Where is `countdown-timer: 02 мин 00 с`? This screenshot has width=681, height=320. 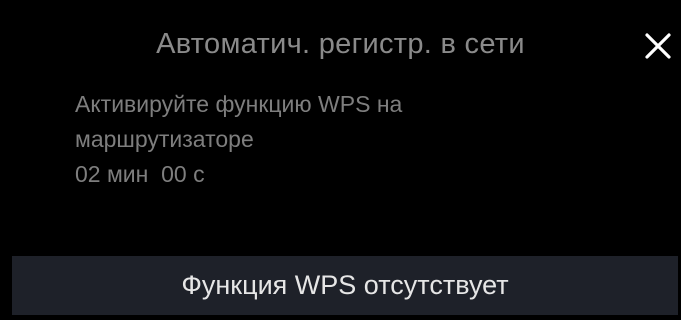 countdown-timer: 02 мин 00 с is located at coordinates (140, 174).